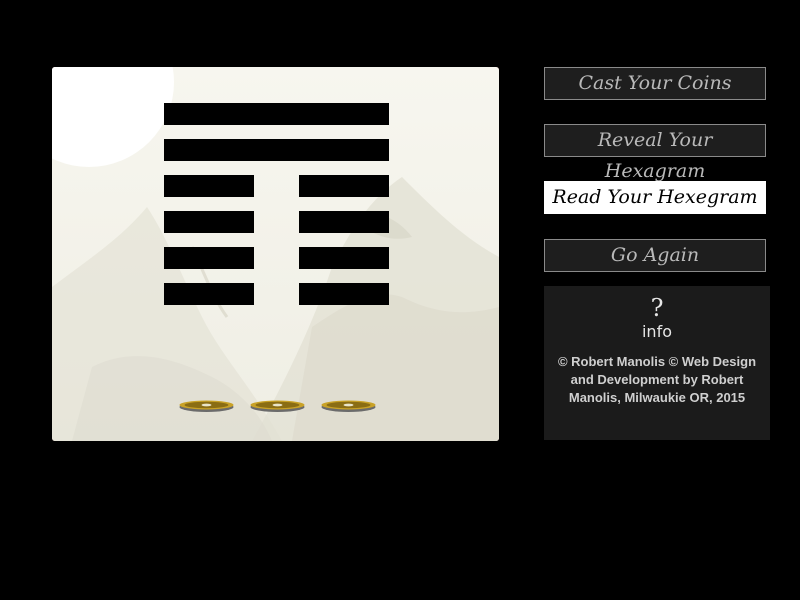  I want to click on go-again-button: Go Again, so click(655, 255).